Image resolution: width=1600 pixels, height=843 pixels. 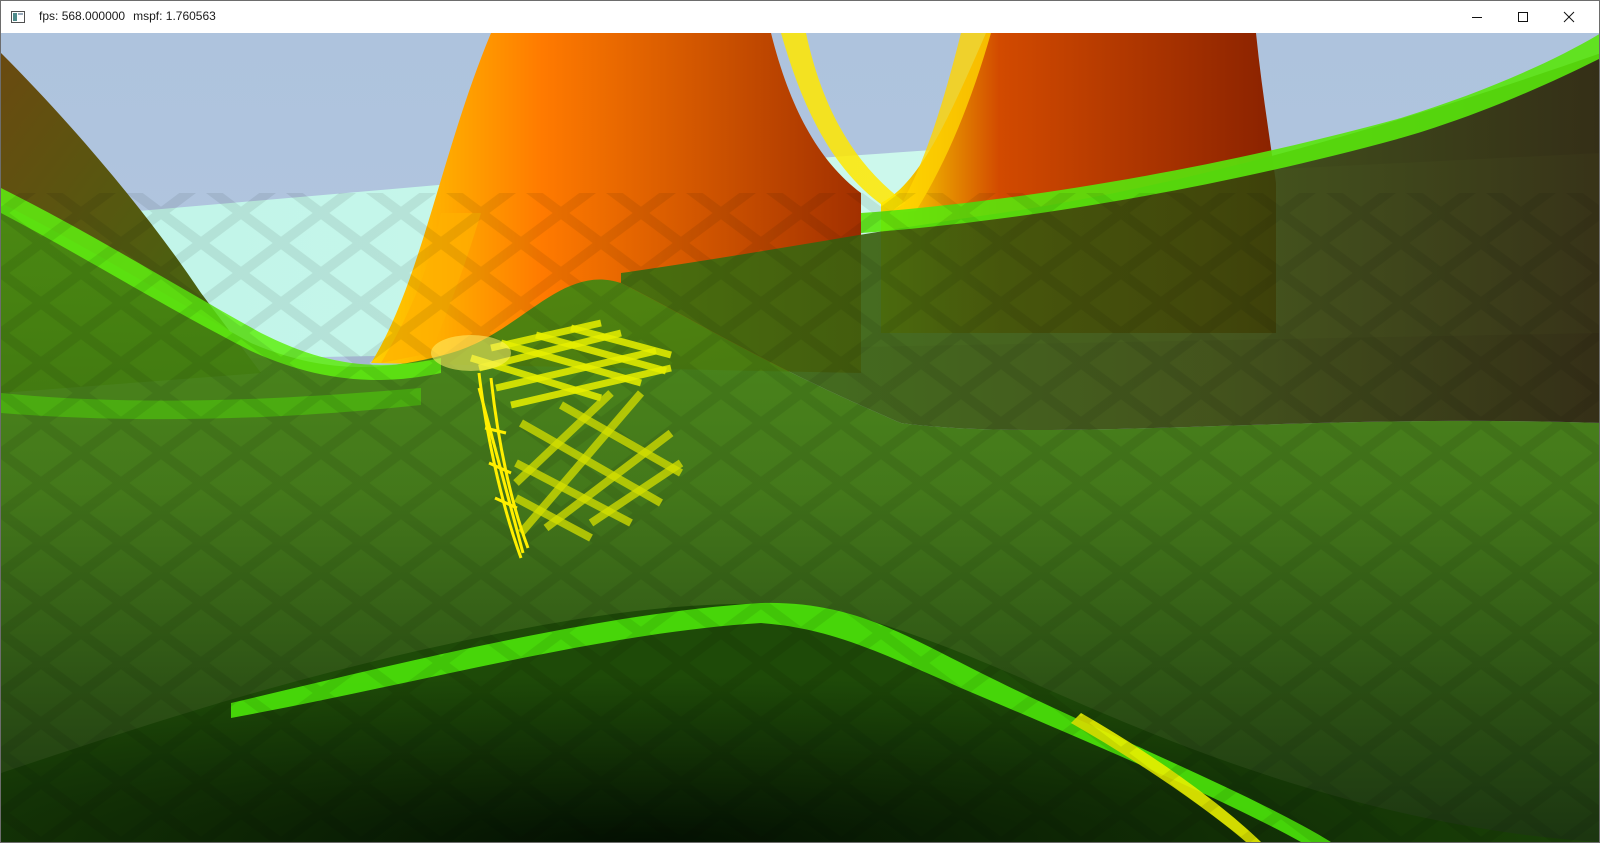 What do you see at coordinates (800, 17) in the screenshot?
I see `title-bar: fps: 568.000000 mspf: 1.760563` at bounding box center [800, 17].